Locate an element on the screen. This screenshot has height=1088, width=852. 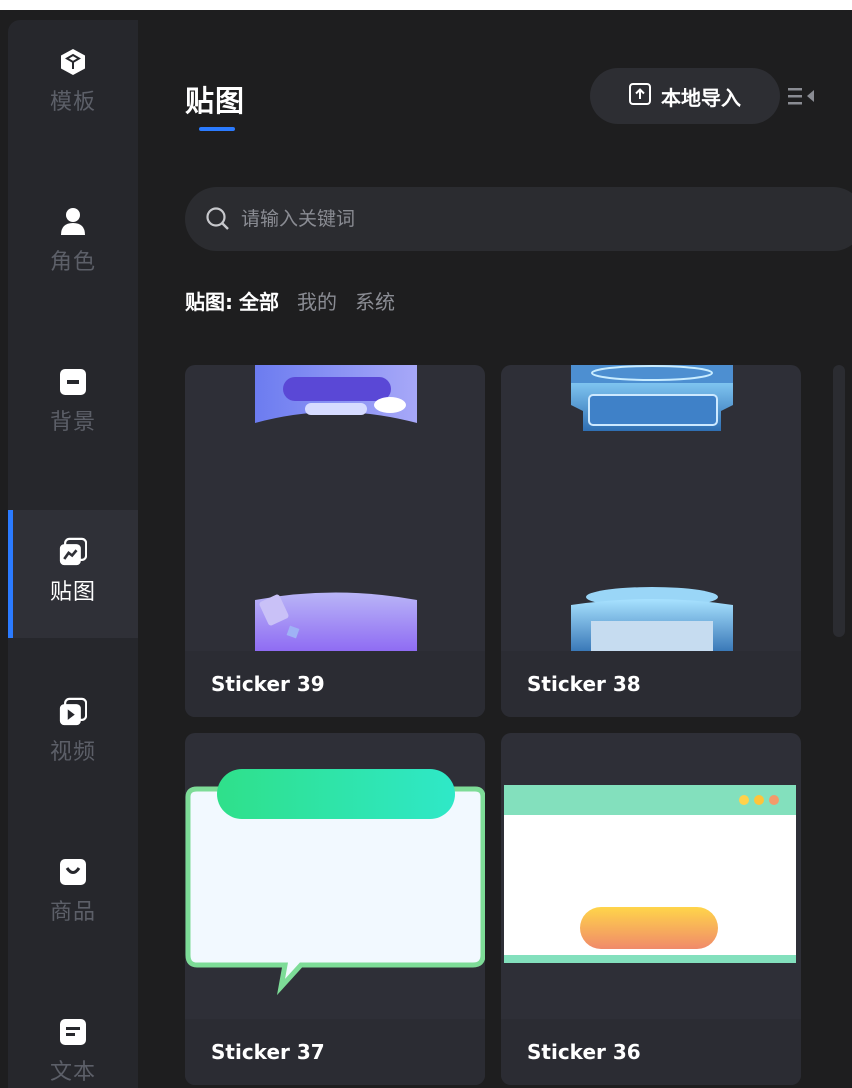
sticker-card: Sticker 38 is located at coordinates (651, 541).